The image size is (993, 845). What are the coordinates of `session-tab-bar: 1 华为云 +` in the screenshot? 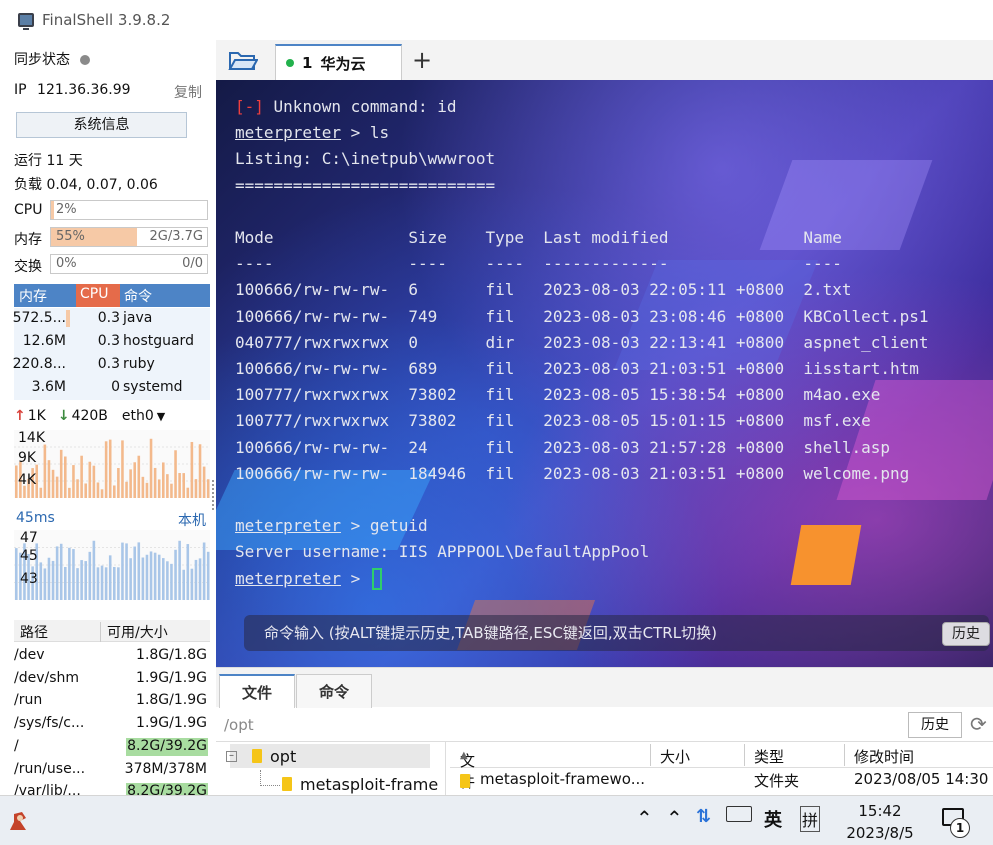 It's located at (604, 60).